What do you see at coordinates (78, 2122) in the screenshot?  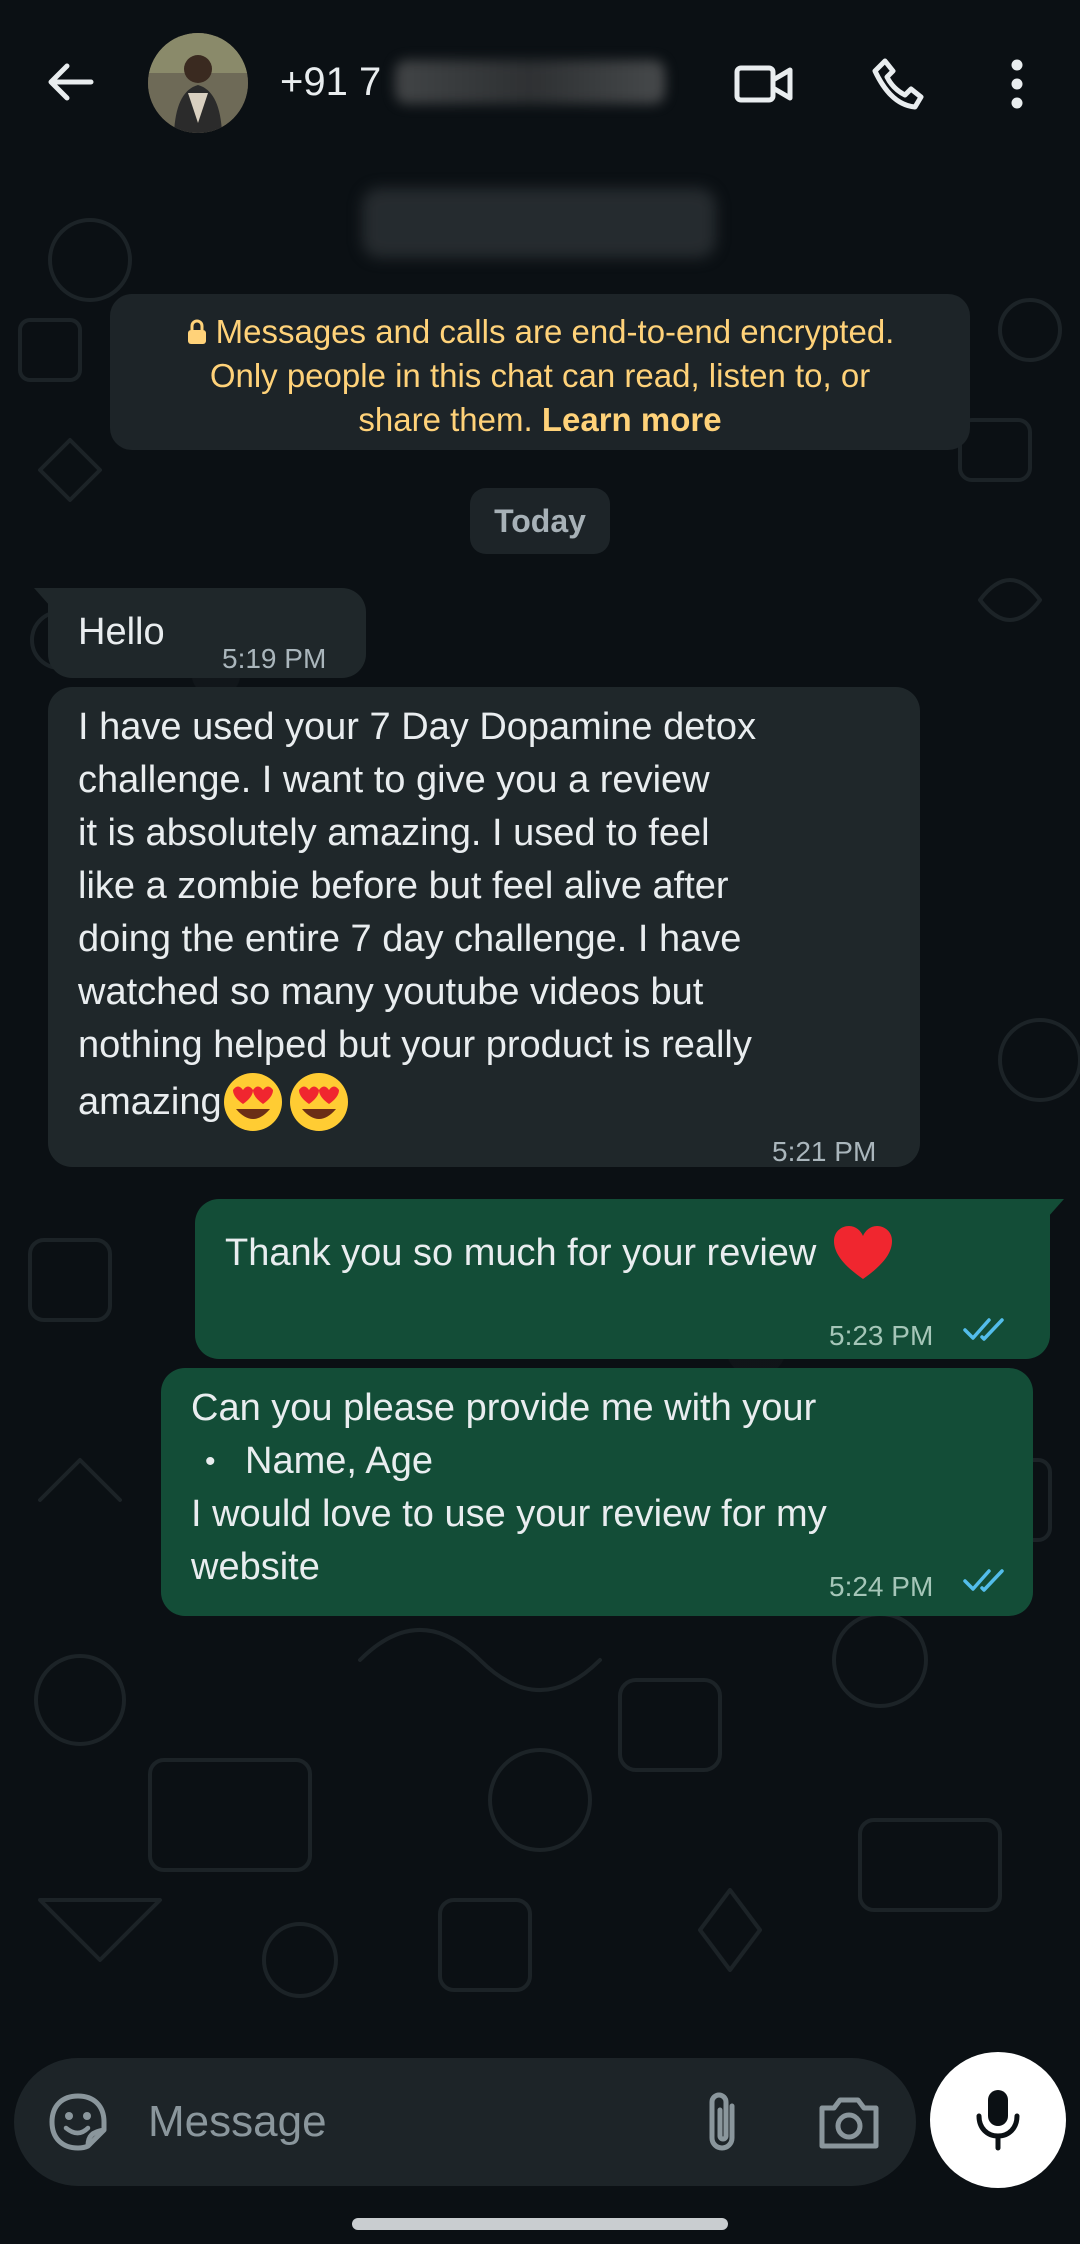 I see `sticker-icon` at bounding box center [78, 2122].